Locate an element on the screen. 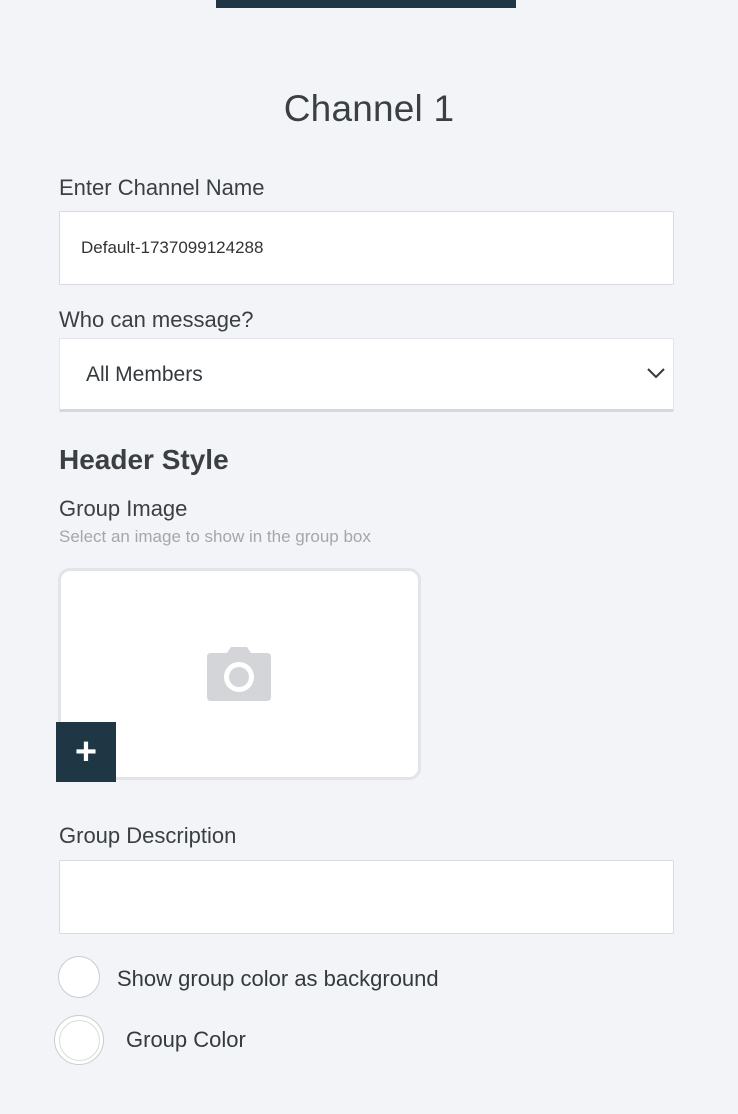 The height and width of the screenshot is (1114, 738). group-image-hint: Select an image to show in the group box is located at coordinates (215, 536).